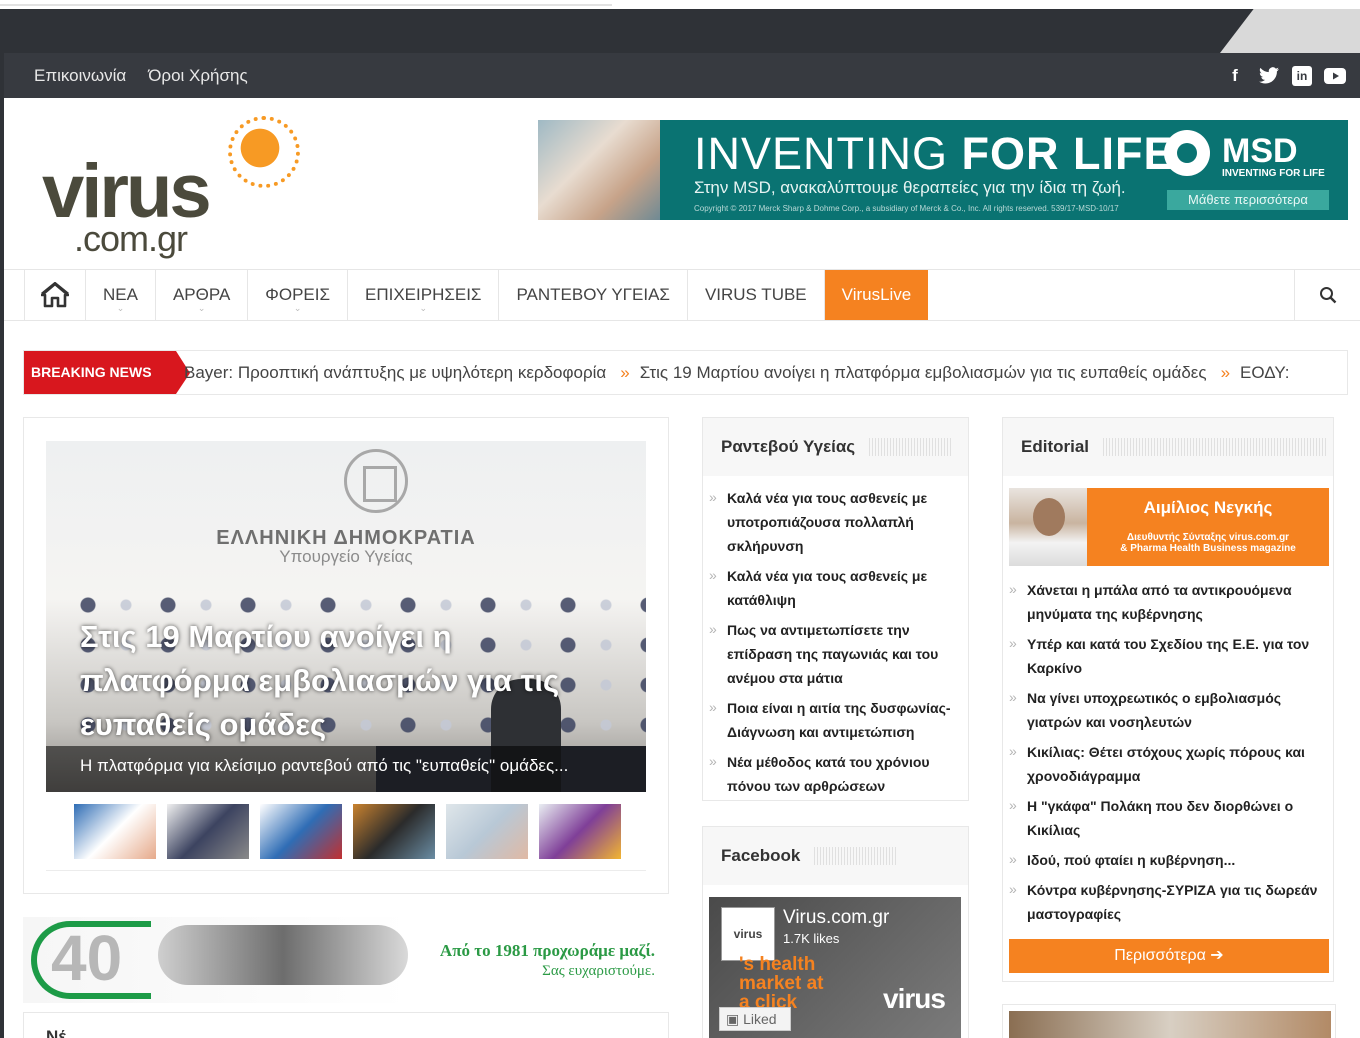 The height and width of the screenshot is (1038, 1360). Describe the element at coordinates (756, 295) in the screenshot. I see `nav-item-virus-tube: VIRUS TUBE` at that location.